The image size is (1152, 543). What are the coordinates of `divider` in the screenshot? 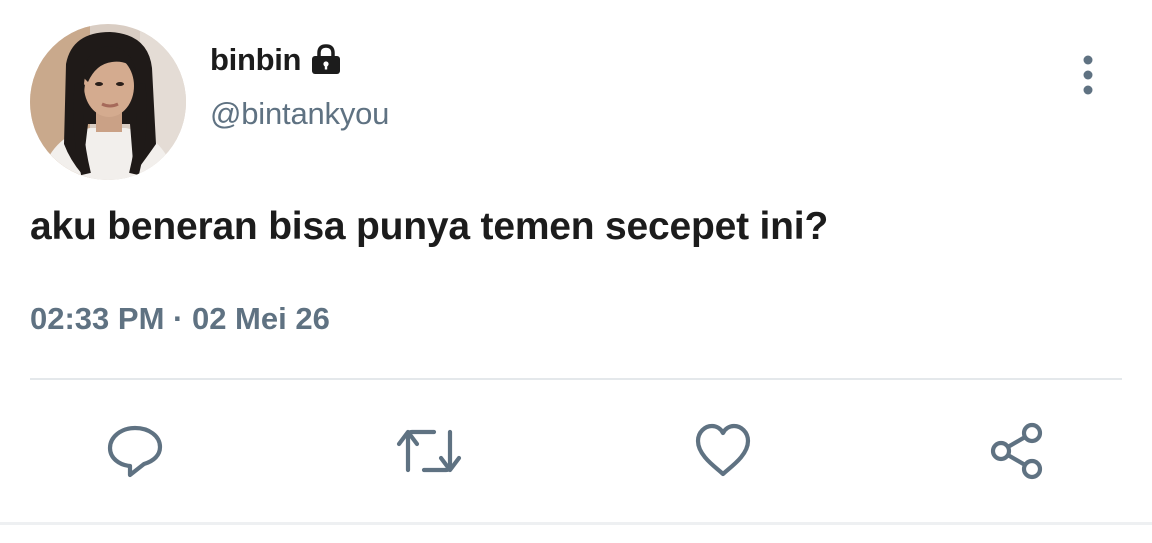 It's located at (576, 379).